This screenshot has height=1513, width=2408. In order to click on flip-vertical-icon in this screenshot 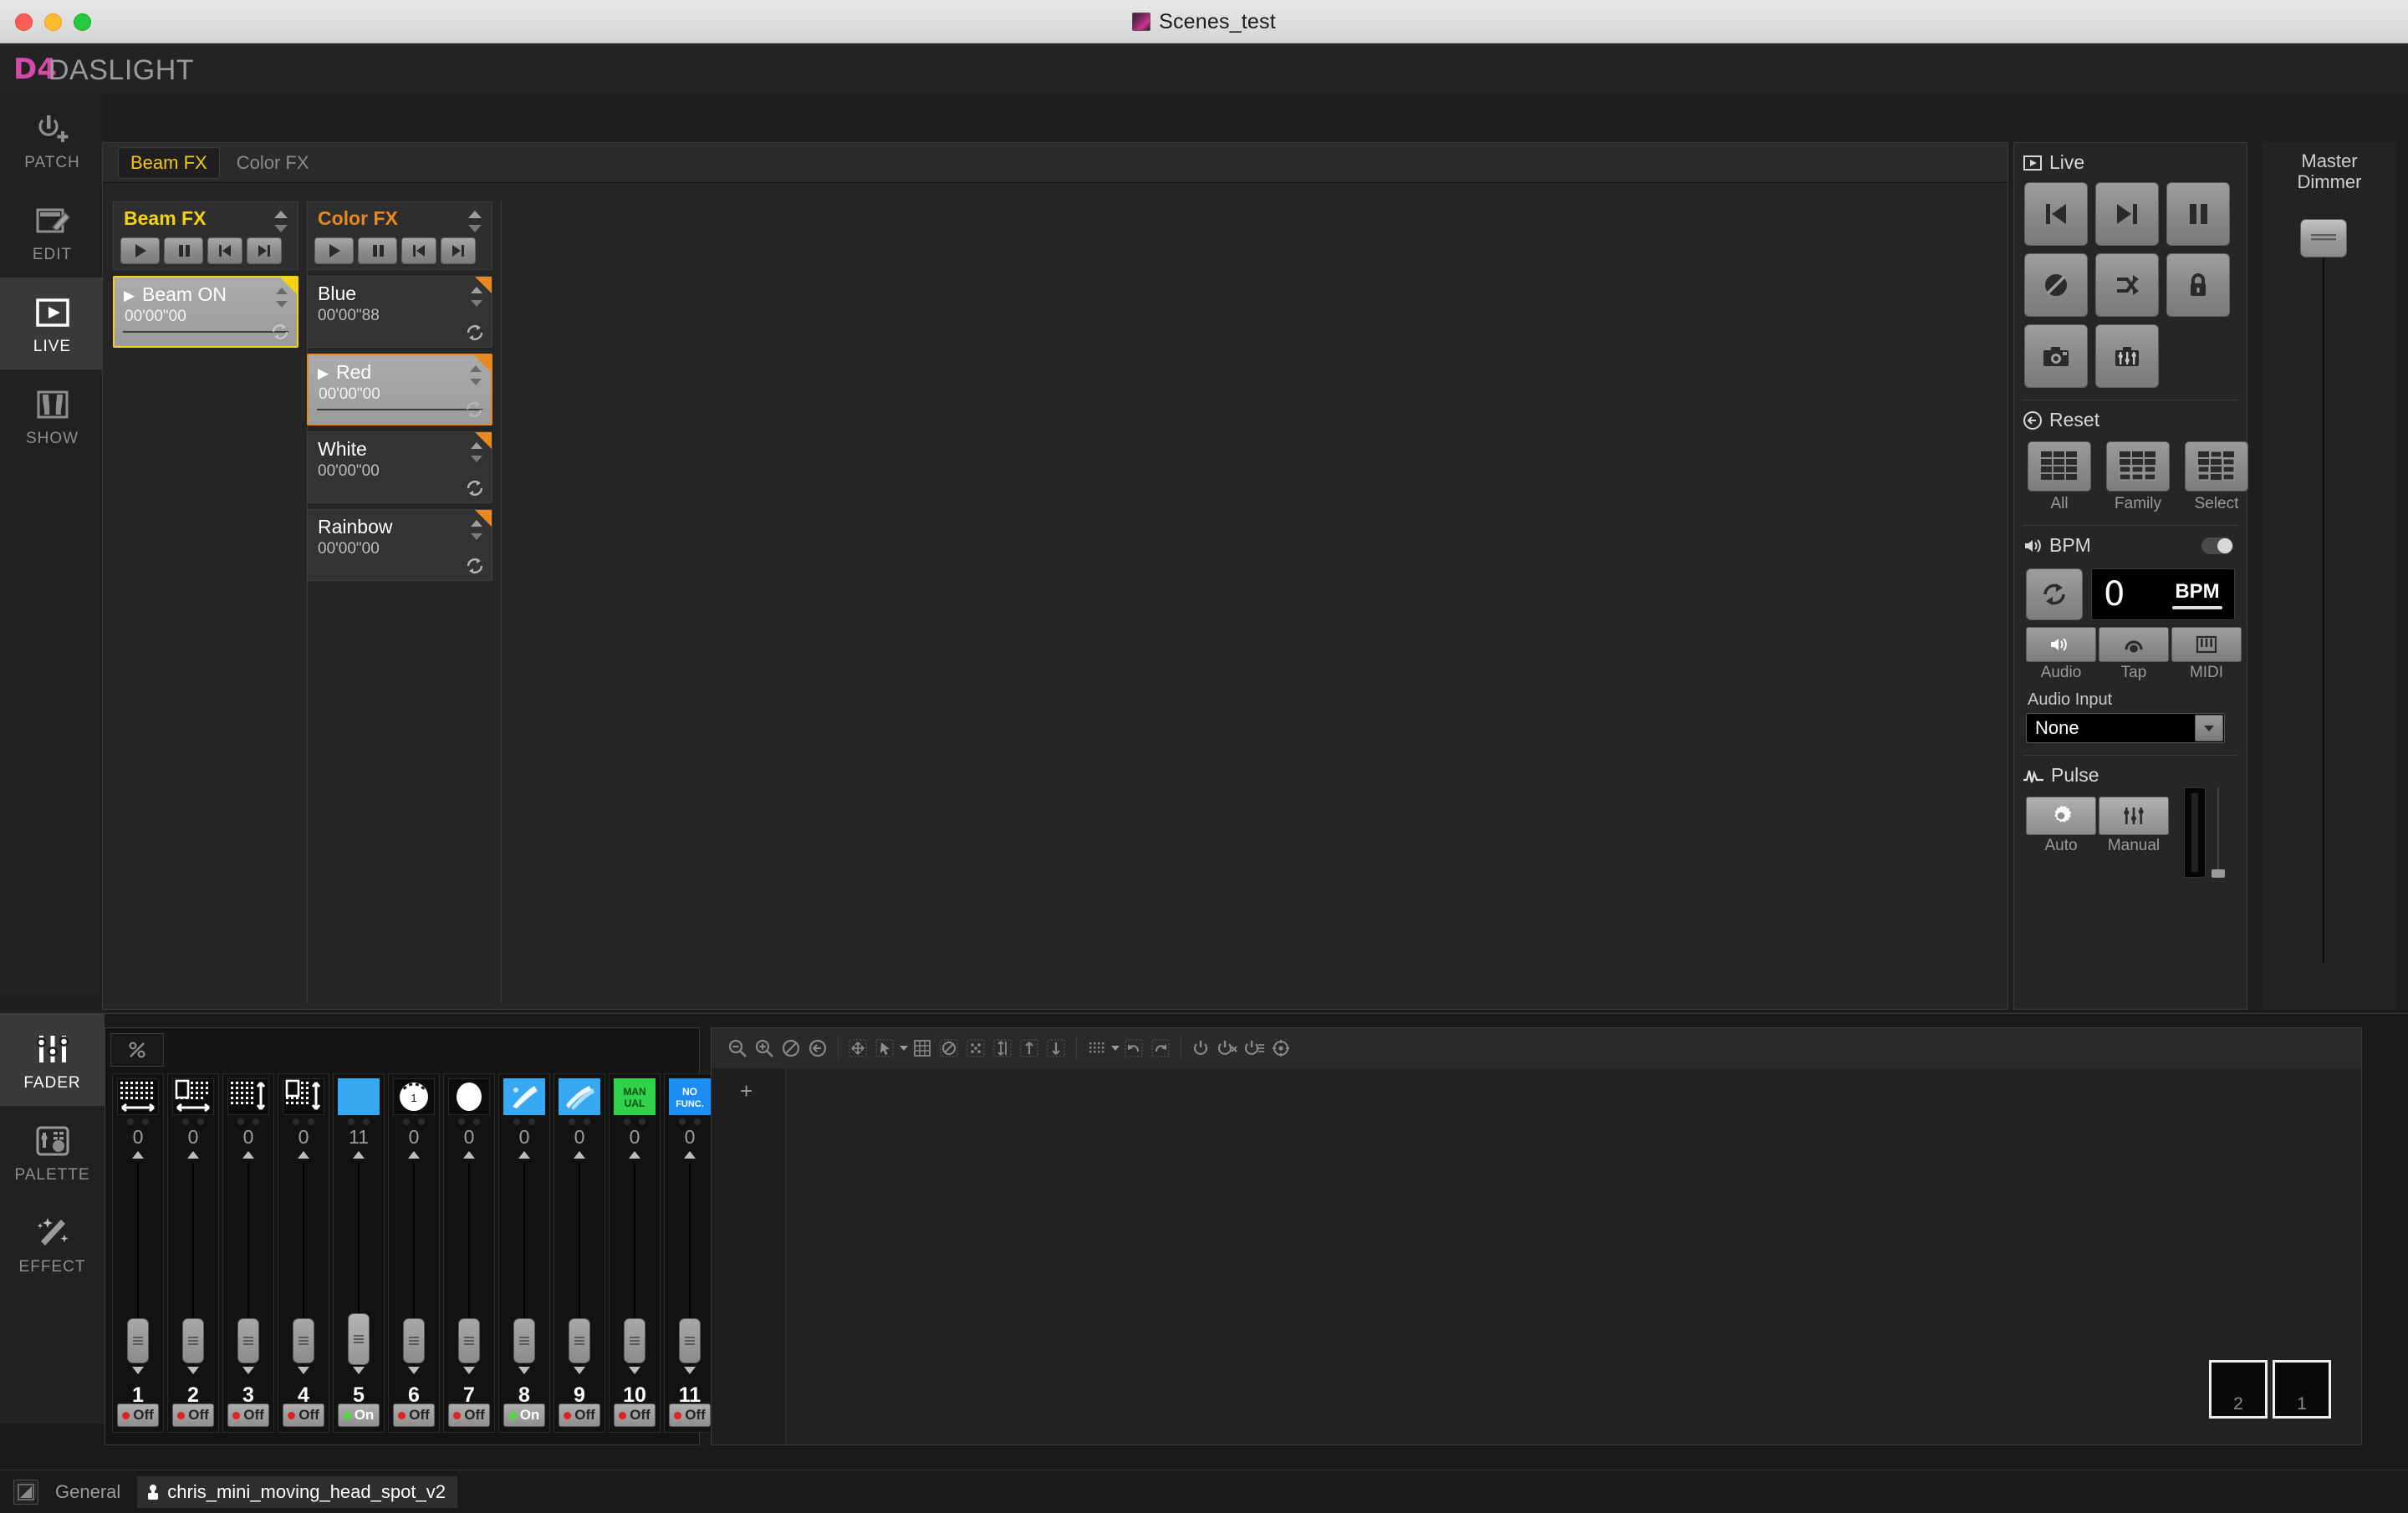, I will do `click(1002, 1048)`.